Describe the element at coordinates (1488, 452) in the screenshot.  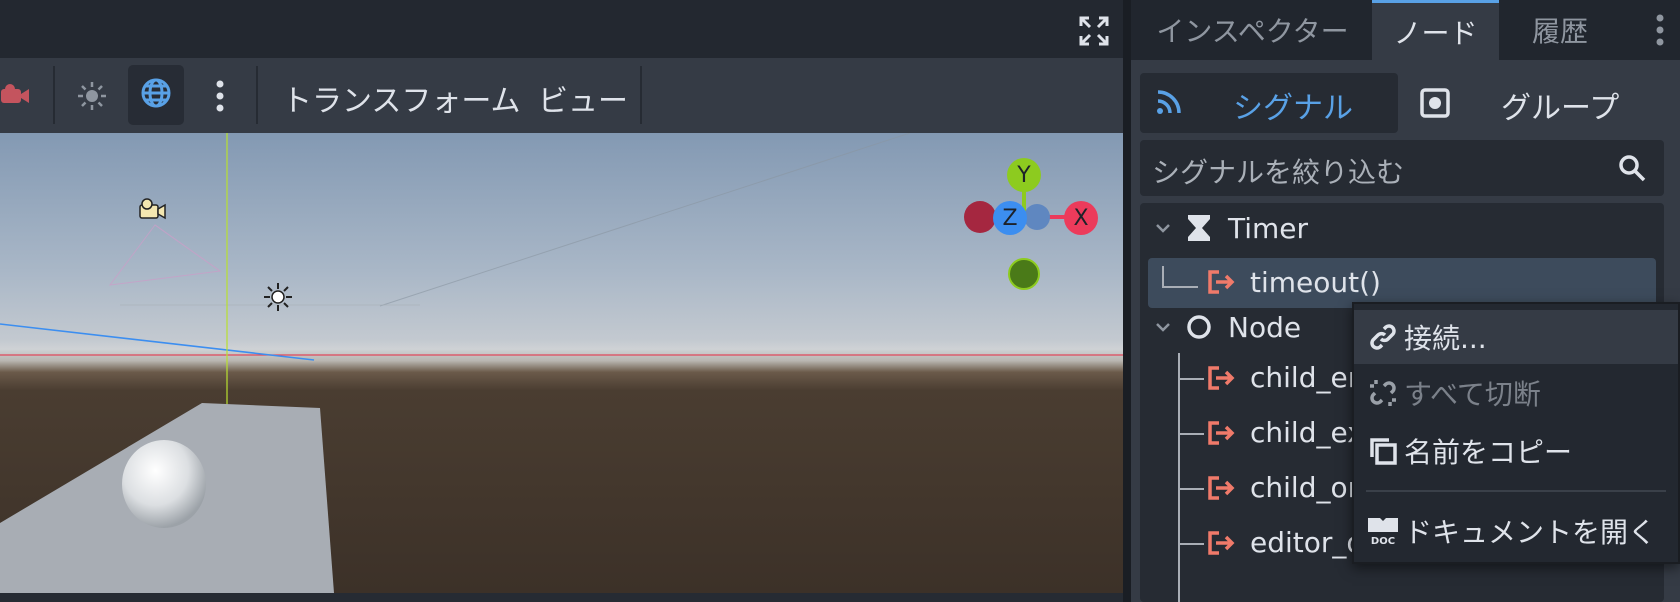
I see `copy-name-label: 名前をコピー` at that location.